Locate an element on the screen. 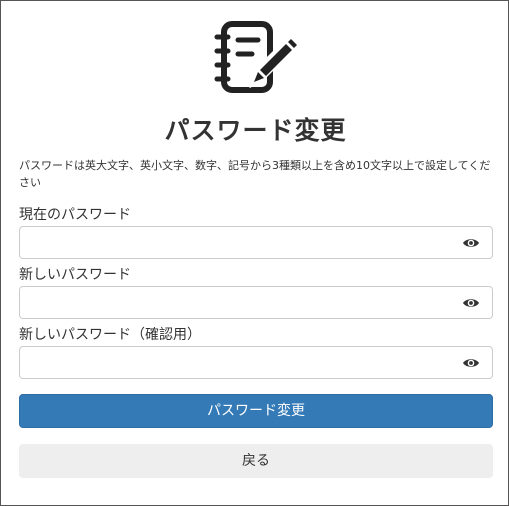 The height and width of the screenshot is (506, 509). confirm-password-label: 新しいパスワード（確認用） is located at coordinates (110, 335).